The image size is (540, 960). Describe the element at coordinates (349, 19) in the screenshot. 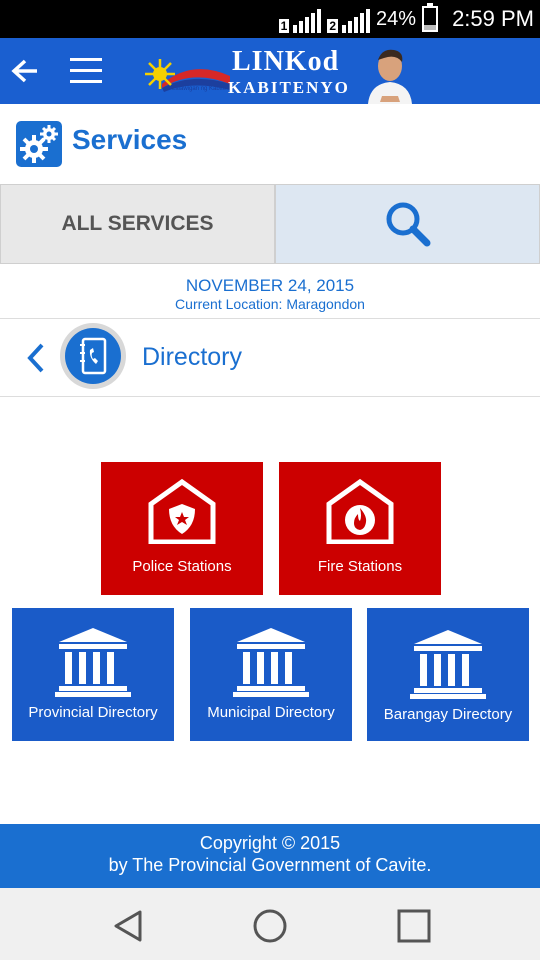

I see `sim2-signal-icon: 2` at that location.